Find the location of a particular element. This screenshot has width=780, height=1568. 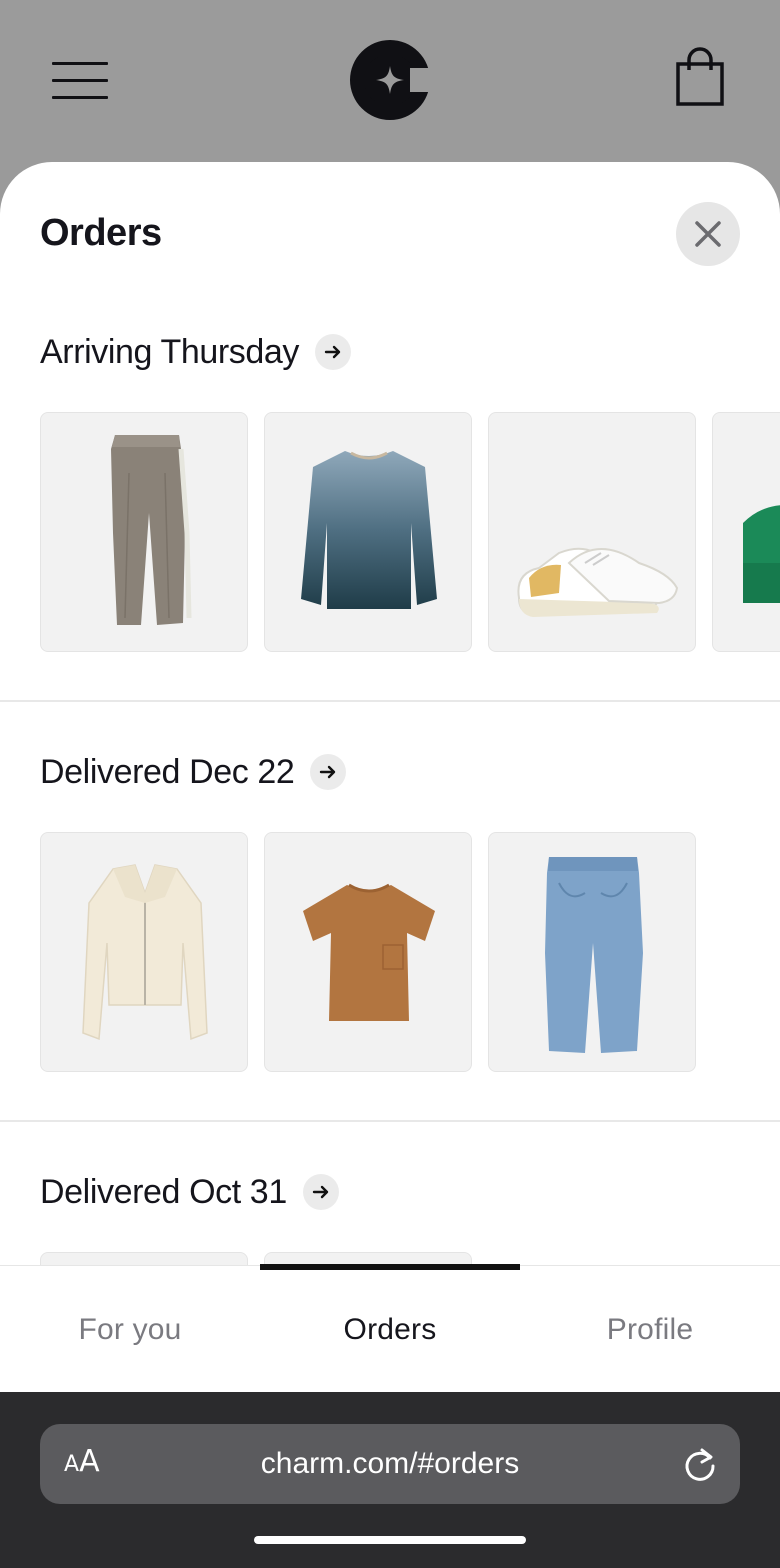

tab-profile: Profile is located at coordinates (650, 1329).